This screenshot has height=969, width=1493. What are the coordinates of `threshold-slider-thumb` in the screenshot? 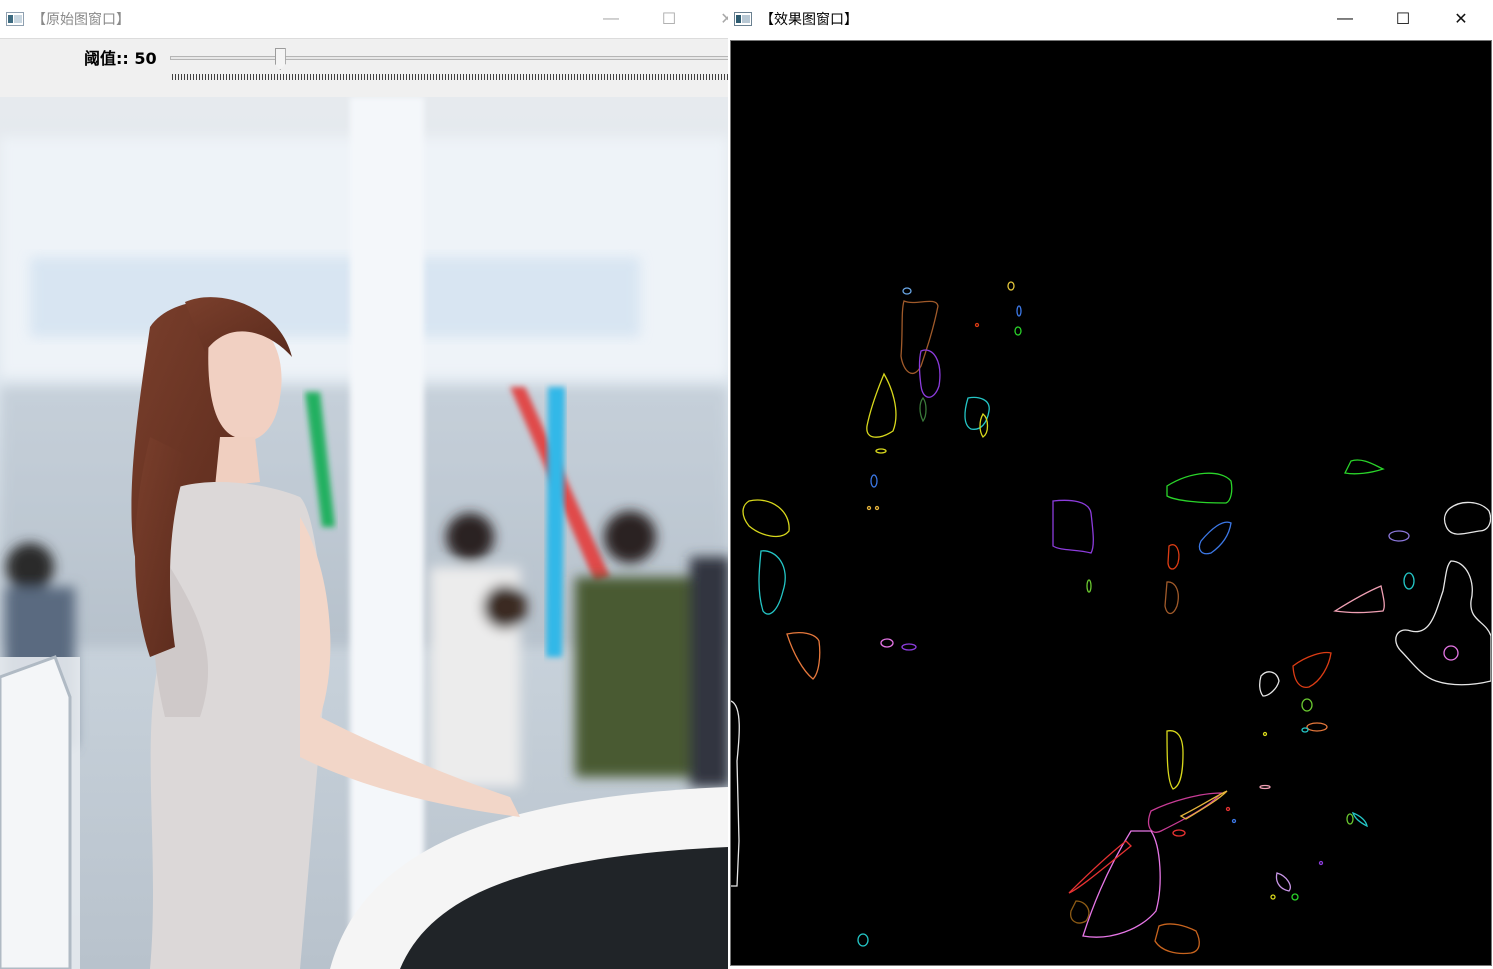 It's located at (280, 59).